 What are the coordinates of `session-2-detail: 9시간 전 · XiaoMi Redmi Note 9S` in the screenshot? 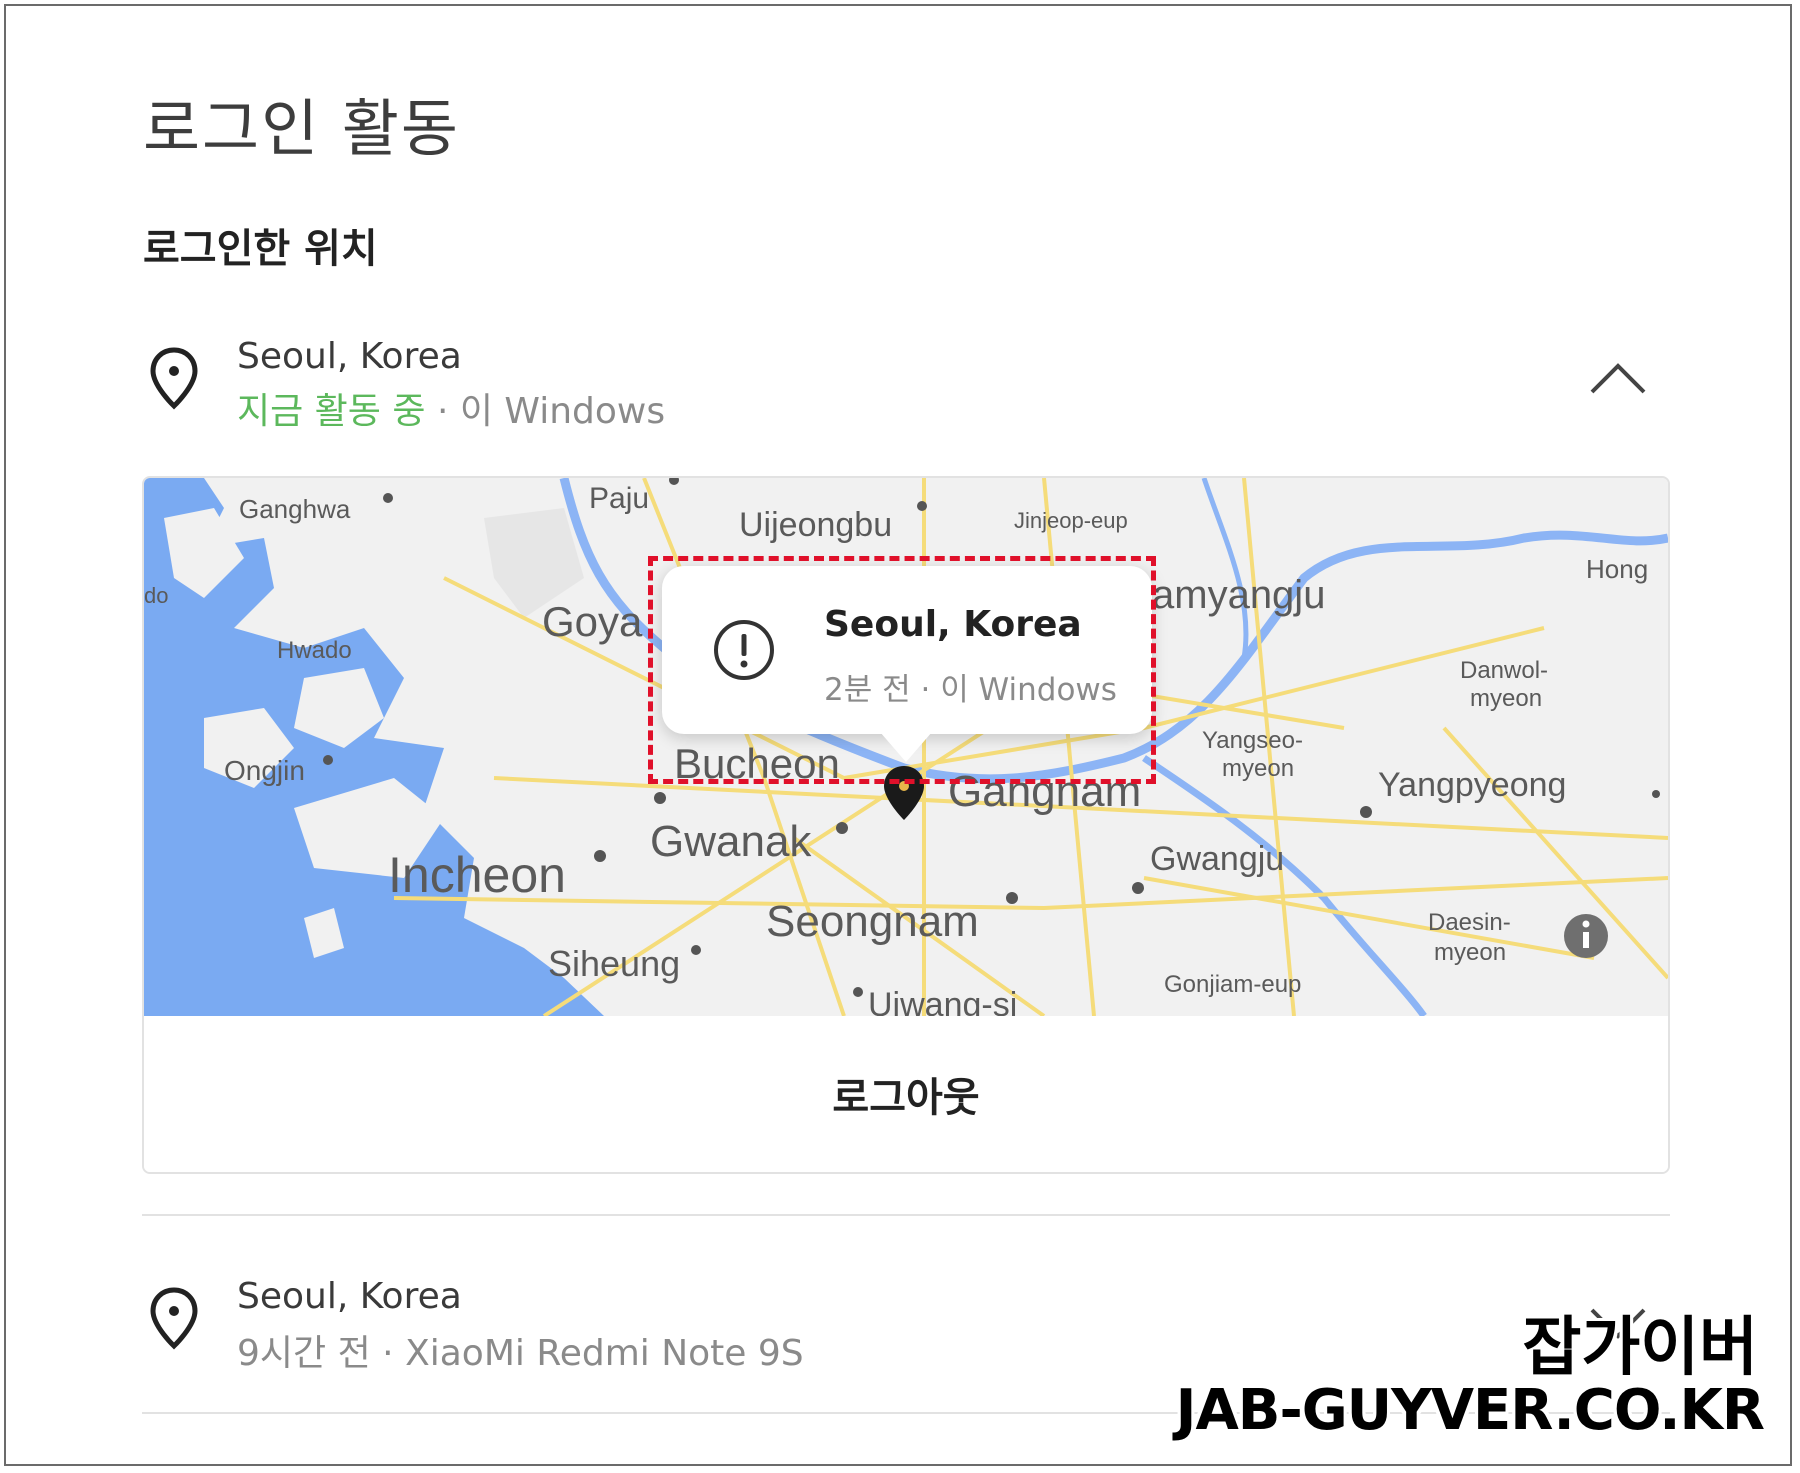 It's located at (520, 1350).